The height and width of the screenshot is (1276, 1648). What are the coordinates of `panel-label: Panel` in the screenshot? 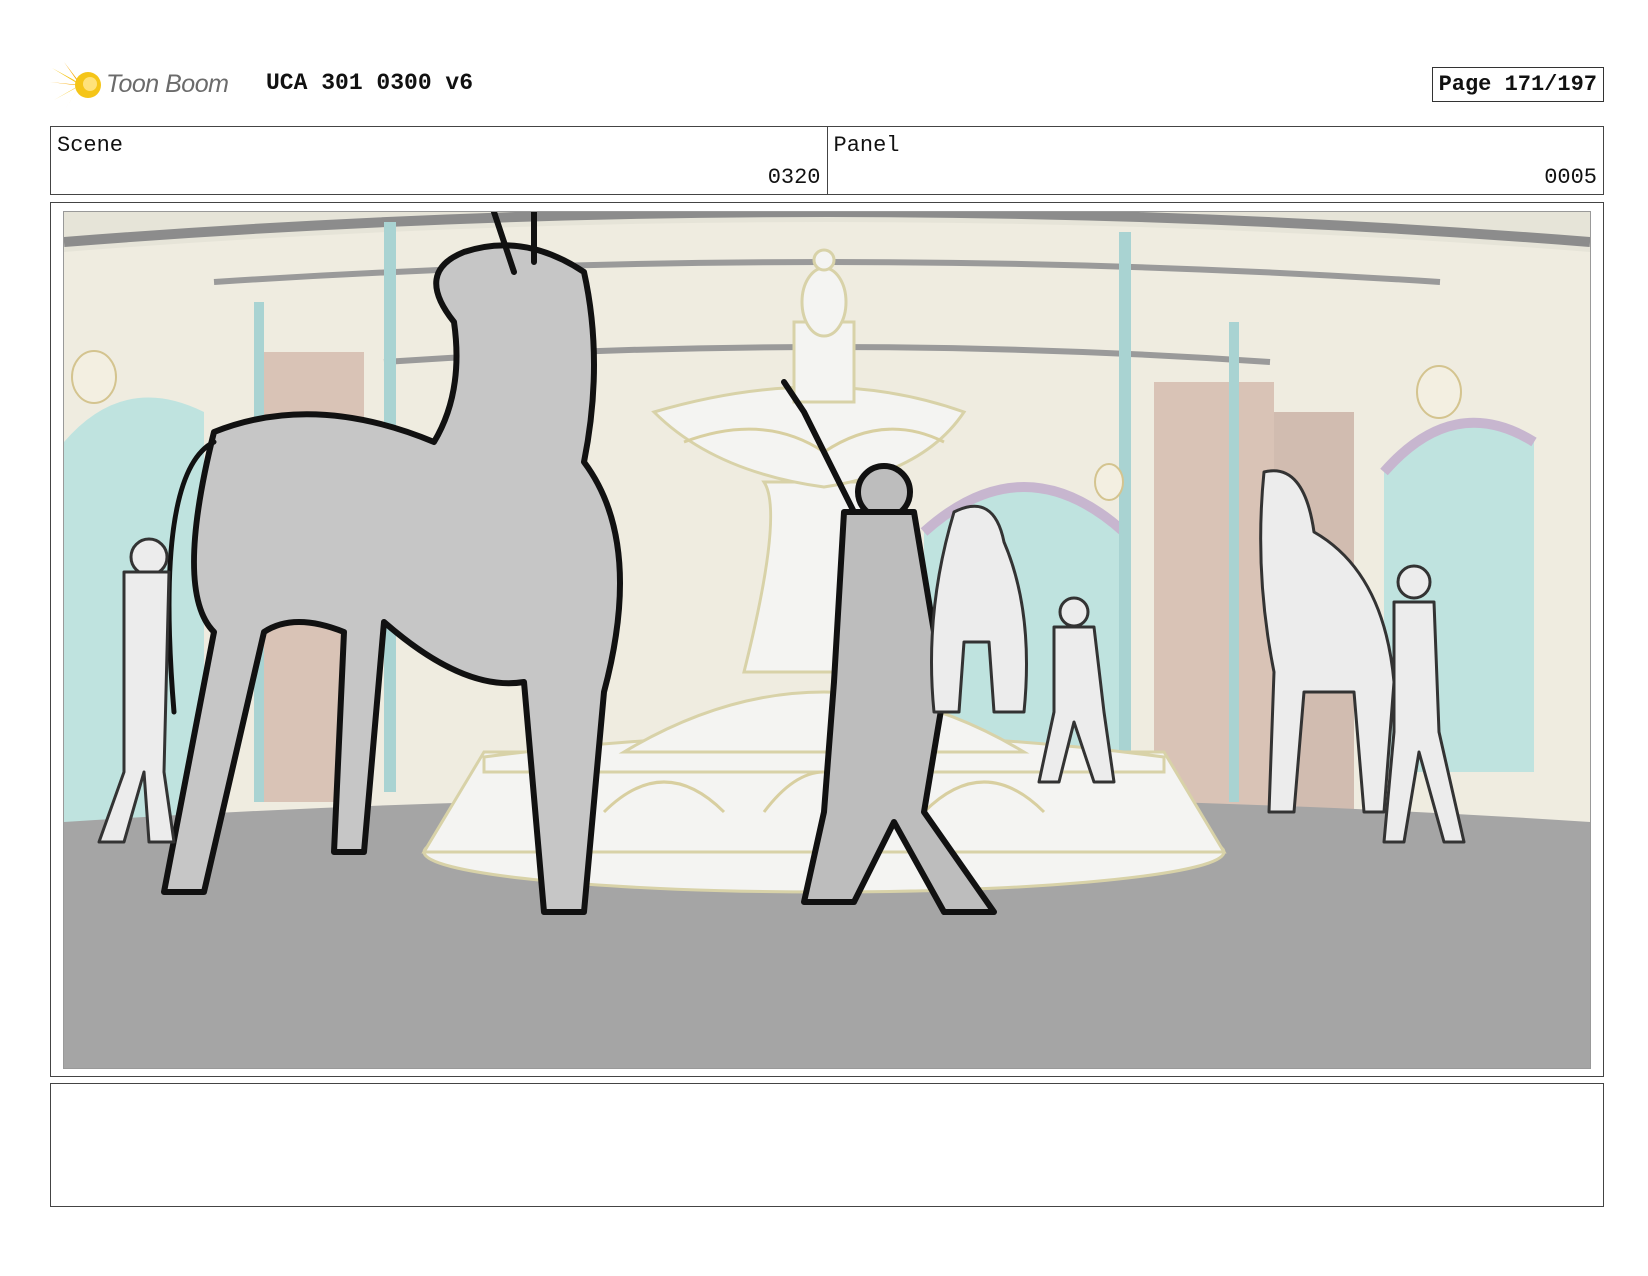 It's located at (866, 145).